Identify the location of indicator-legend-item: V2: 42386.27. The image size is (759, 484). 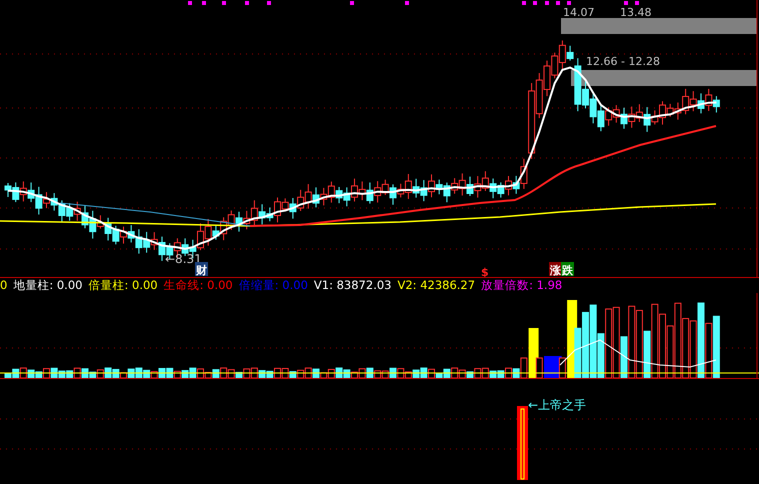
(436, 285).